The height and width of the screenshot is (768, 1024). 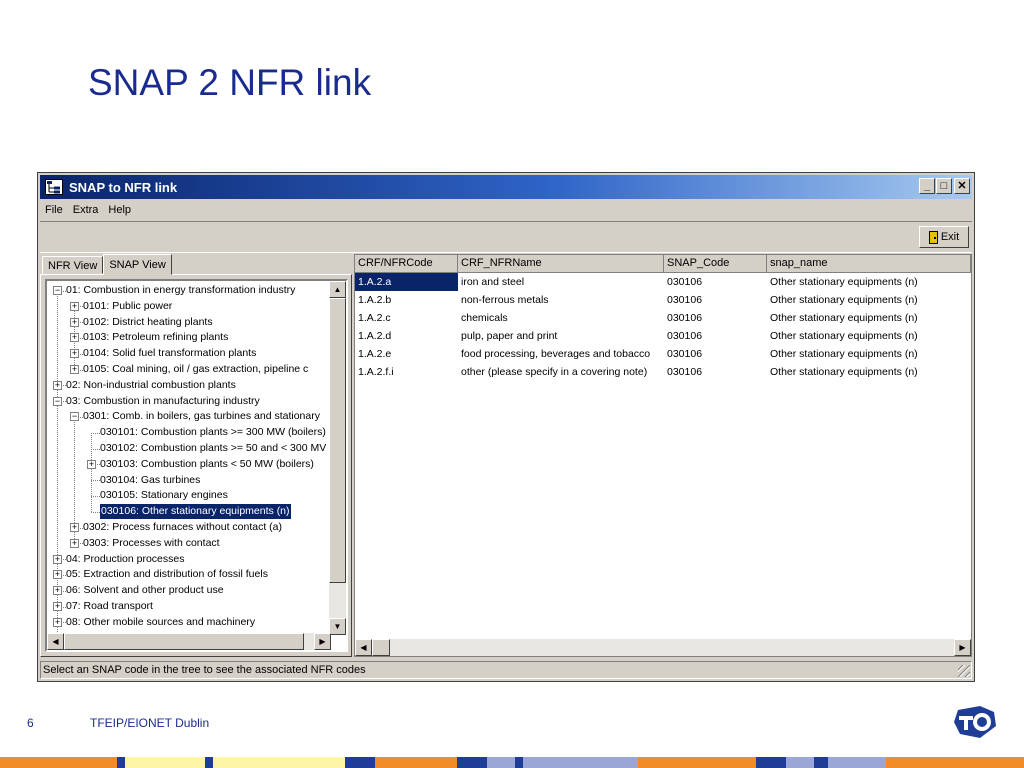 I want to click on menu-extra: Extra, so click(x=86, y=210).